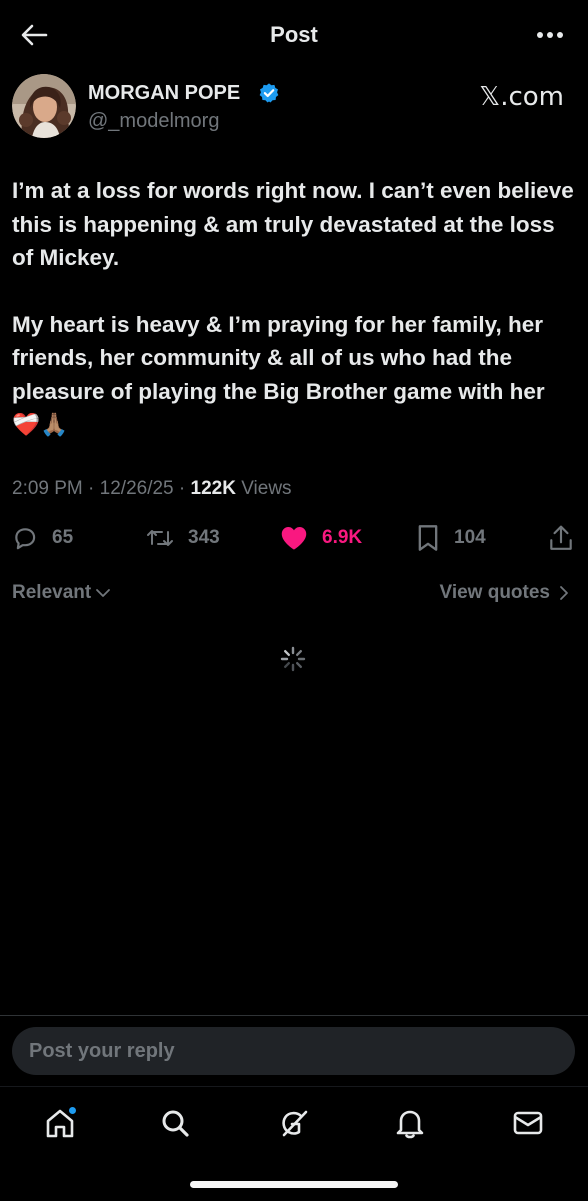 Image resolution: width=588 pixels, height=1201 pixels. What do you see at coordinates (204, 537) in the screenshot?
I see `repost-count: 343` at bounding box center [204, 537].